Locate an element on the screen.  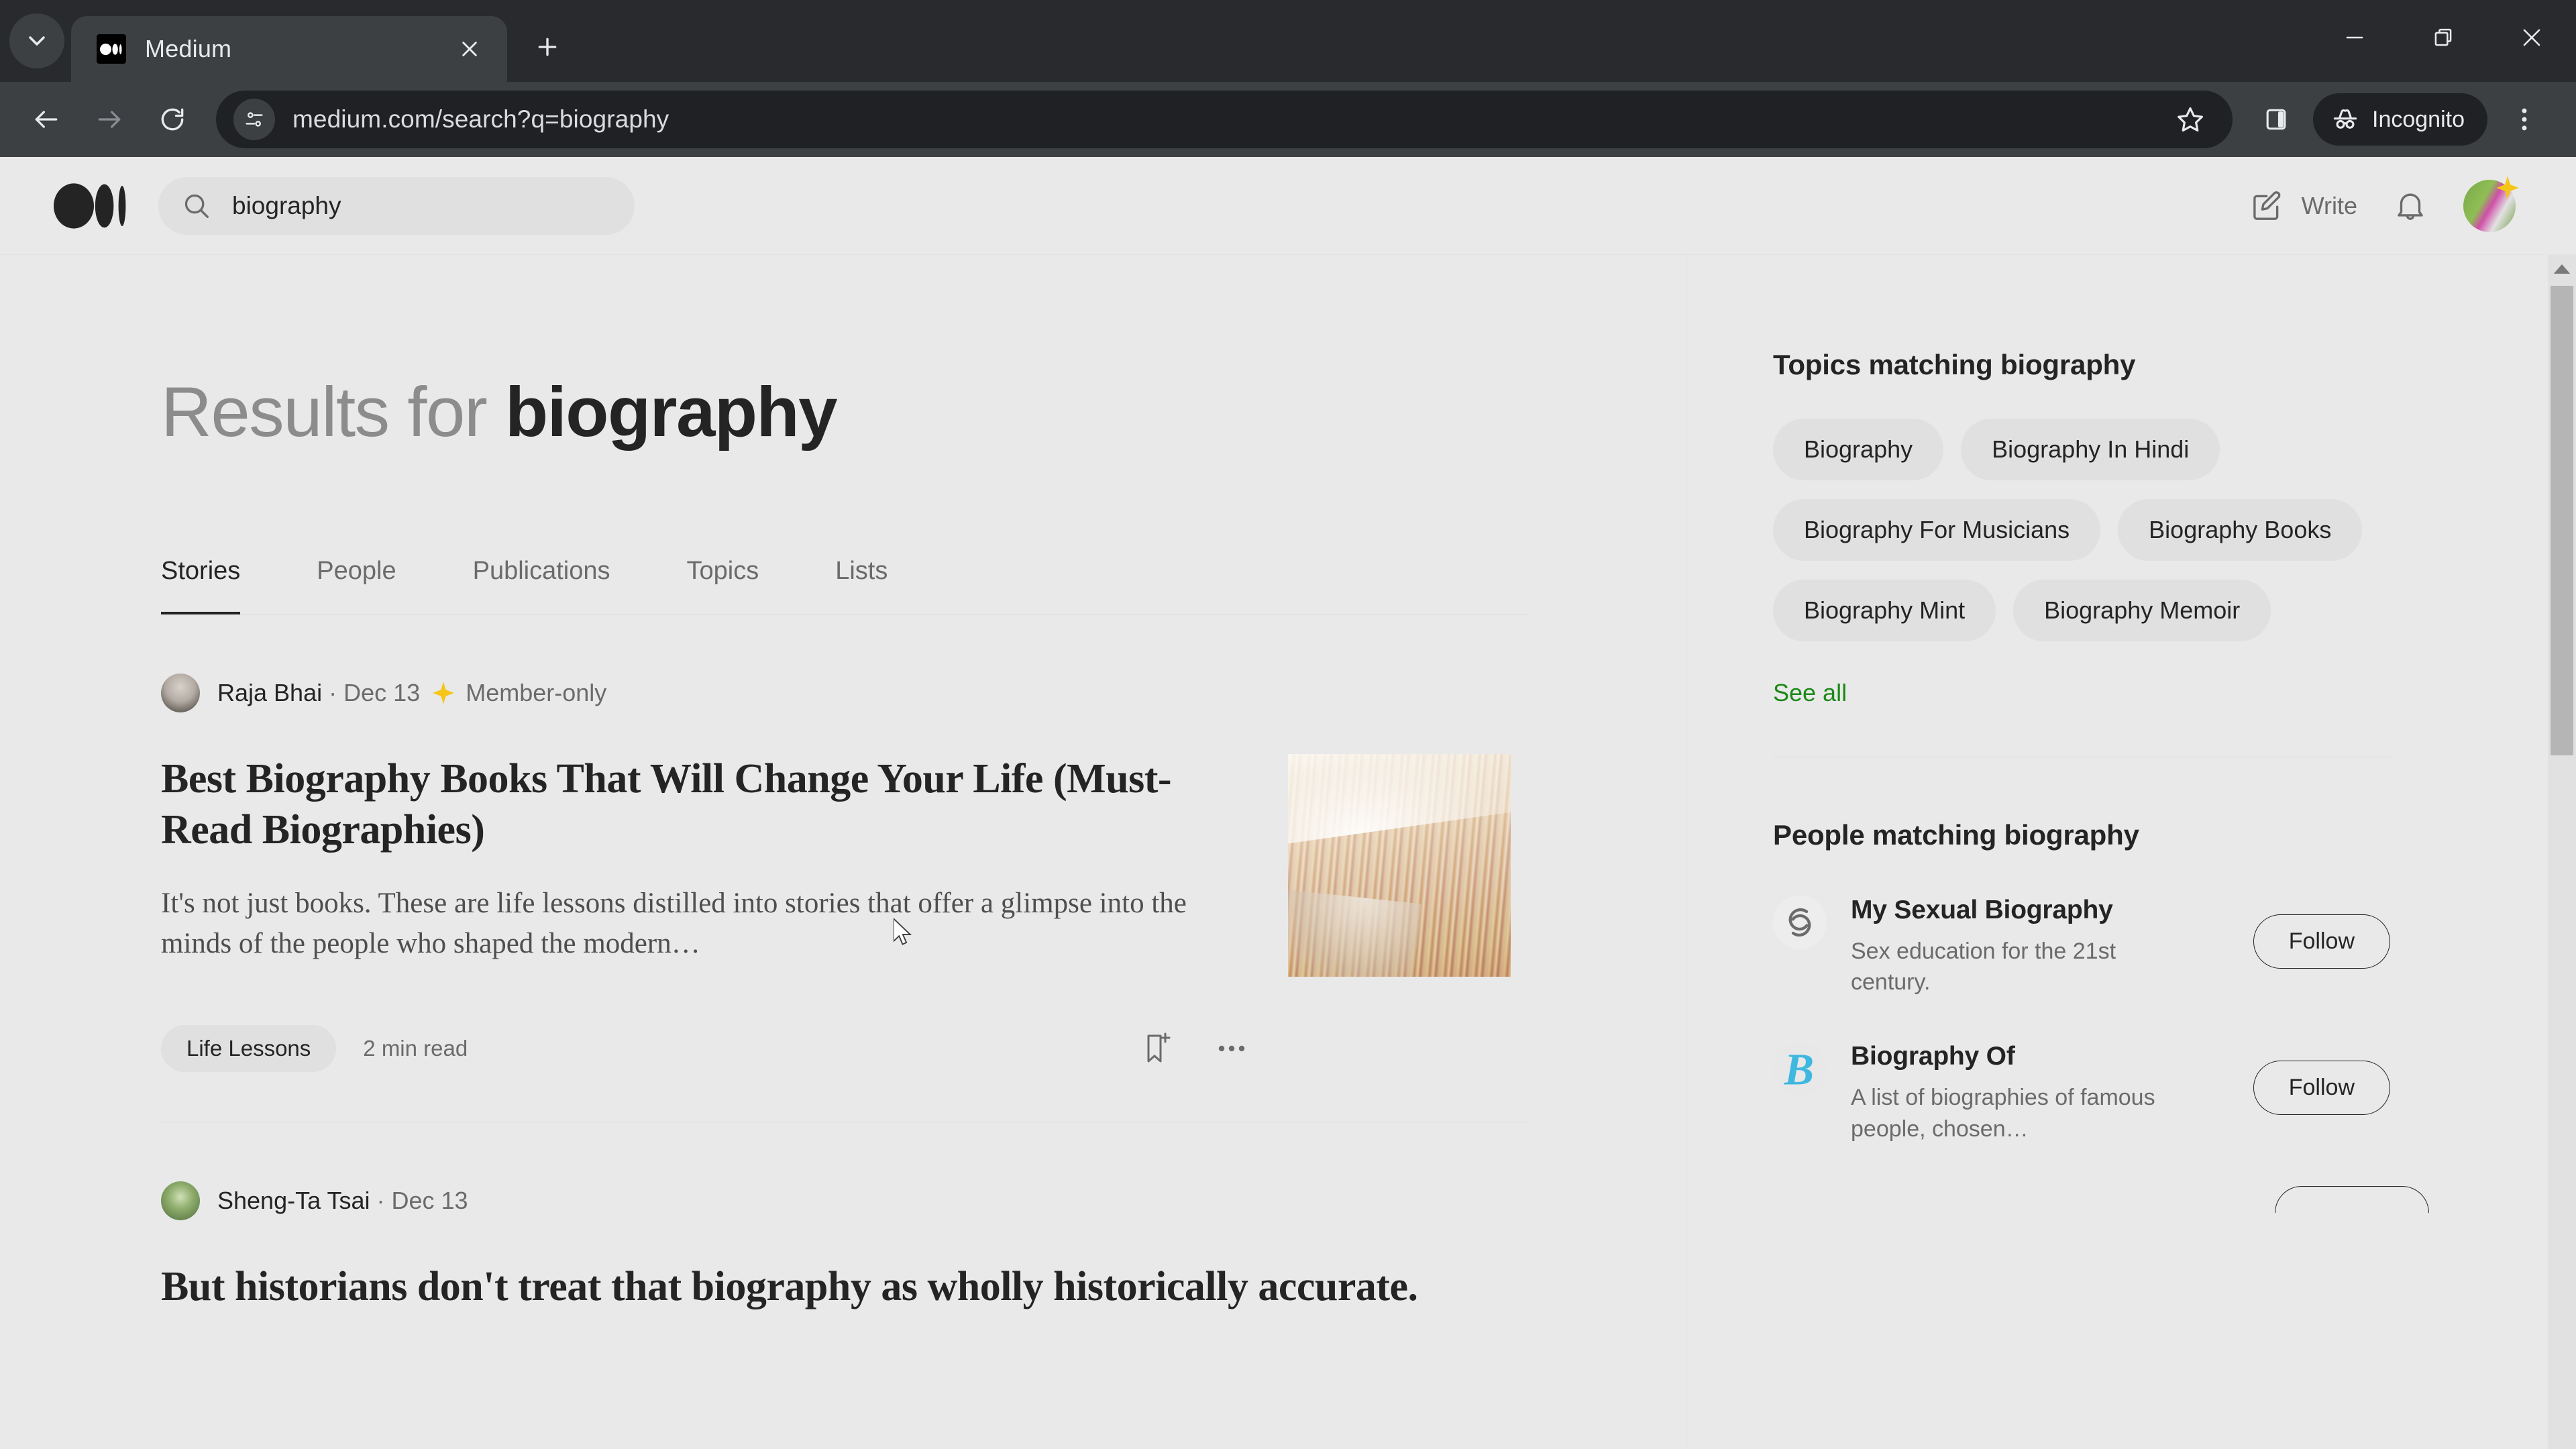
results-title-prefix: Results for is located at coordinates (333, 412).